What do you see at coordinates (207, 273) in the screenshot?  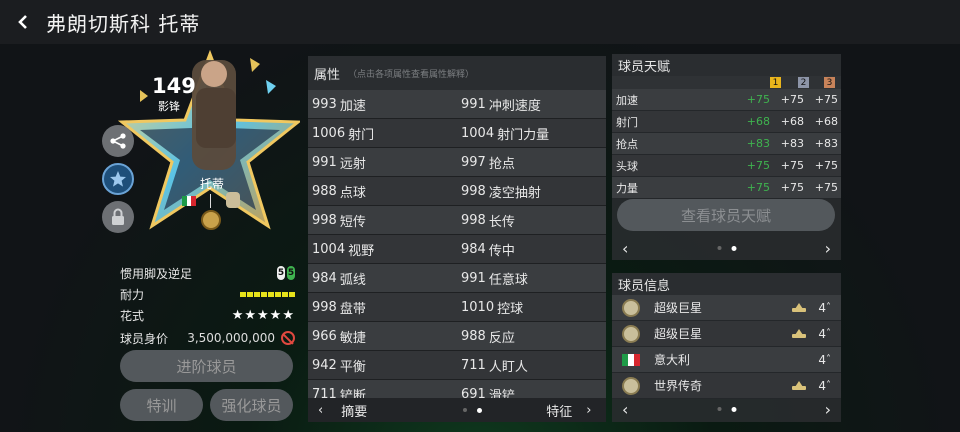 I see `foot-row: 惯用脚及逆足 5 5` at bounding box center [207, 273].